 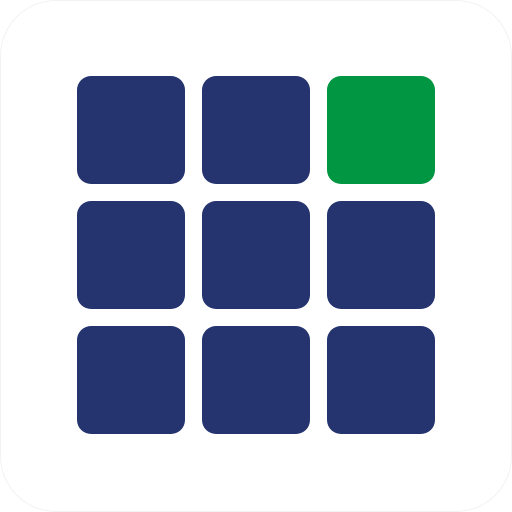 What do you see at coordinates (381, 255) in the screenshot?
I see `tile-r2-c3` at bounding box center [381, 255].